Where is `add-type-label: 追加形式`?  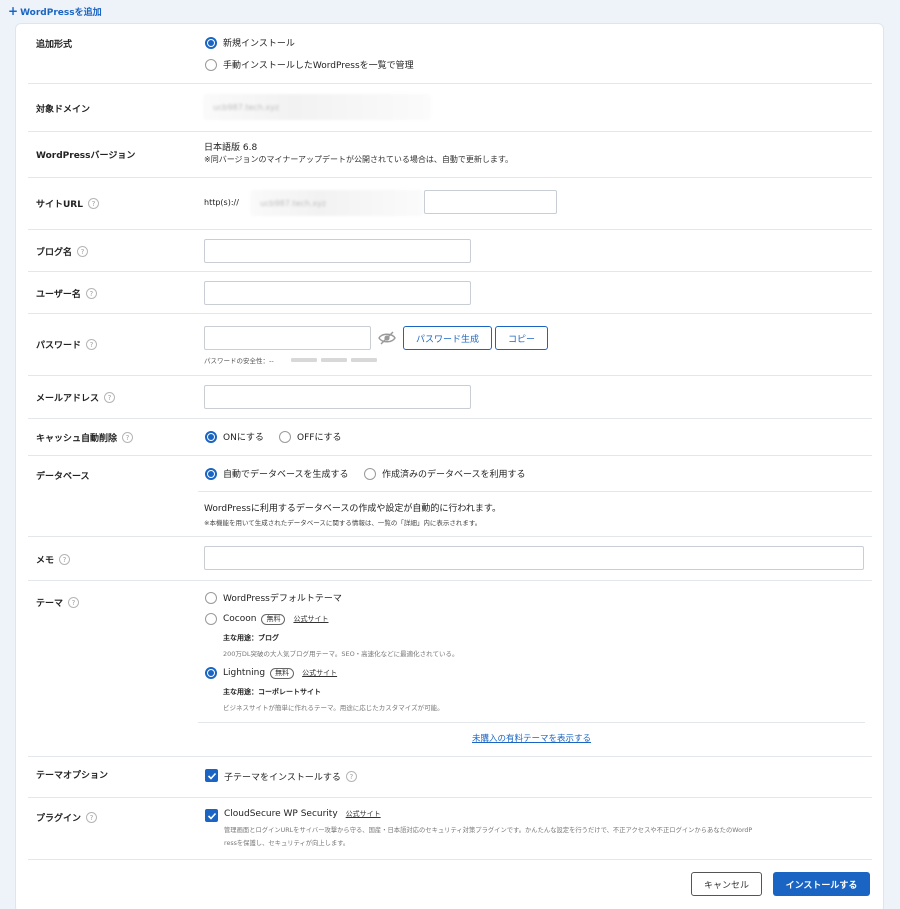
add-type-label: 追加形式 is located at coordinates (54, 45).